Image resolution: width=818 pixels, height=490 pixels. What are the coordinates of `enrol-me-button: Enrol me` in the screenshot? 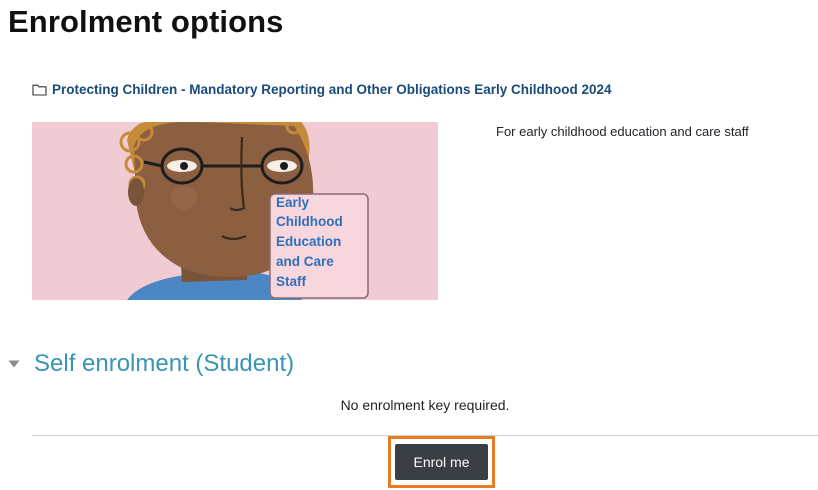 It's located at (441, 462).